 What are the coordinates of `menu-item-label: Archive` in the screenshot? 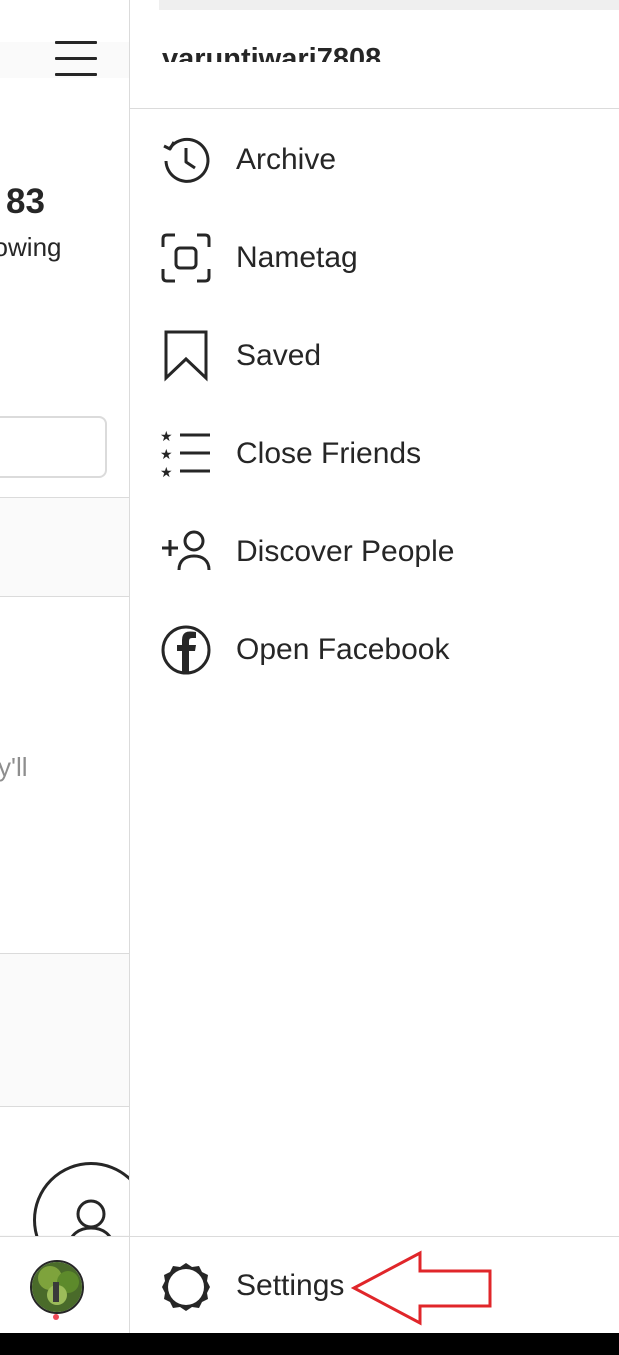 It's located at (286, 159).